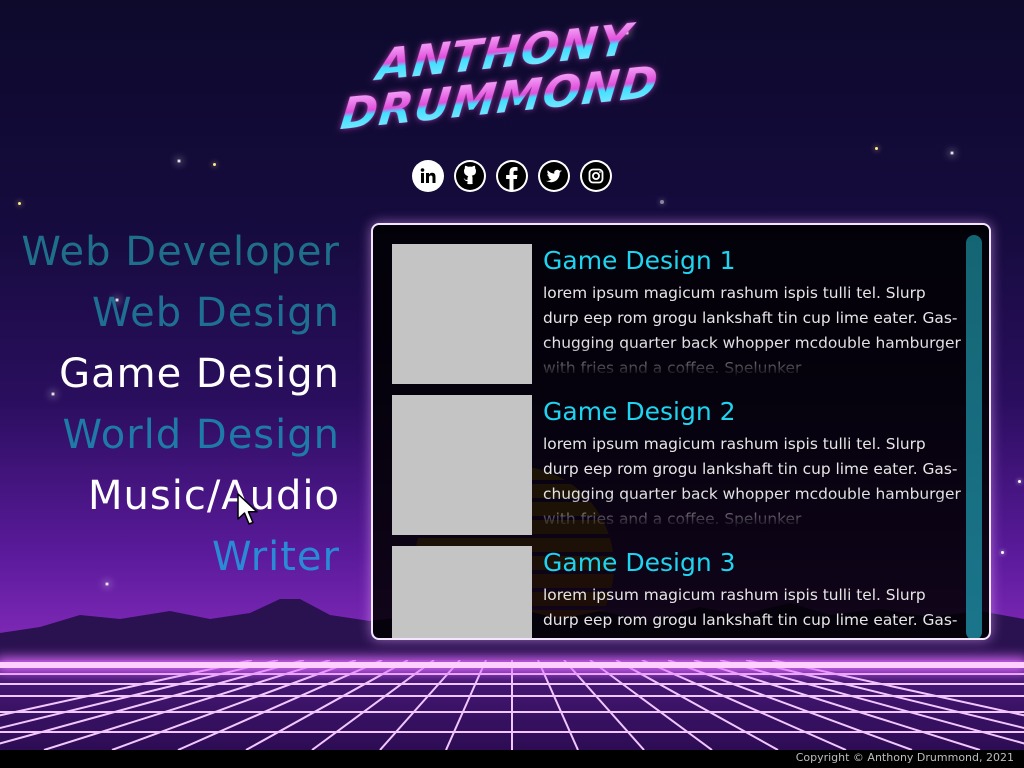 The width and height of the screenshot is (1024, 768). I want to click on scrollbar-track, so click(974, 436).